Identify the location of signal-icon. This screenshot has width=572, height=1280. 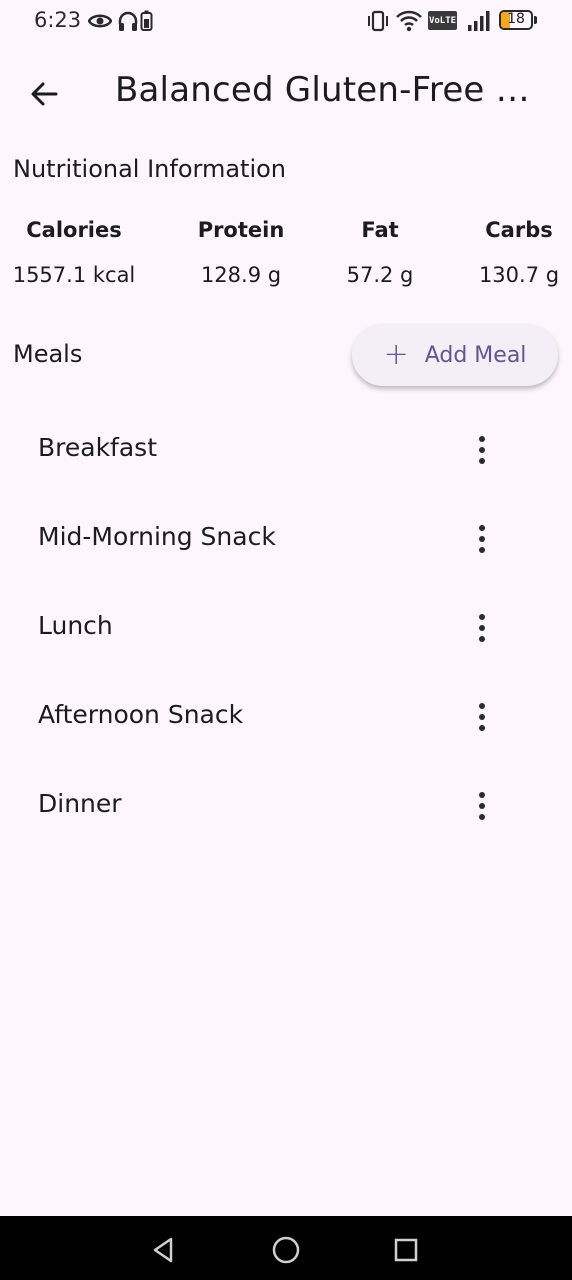
(479, 21).